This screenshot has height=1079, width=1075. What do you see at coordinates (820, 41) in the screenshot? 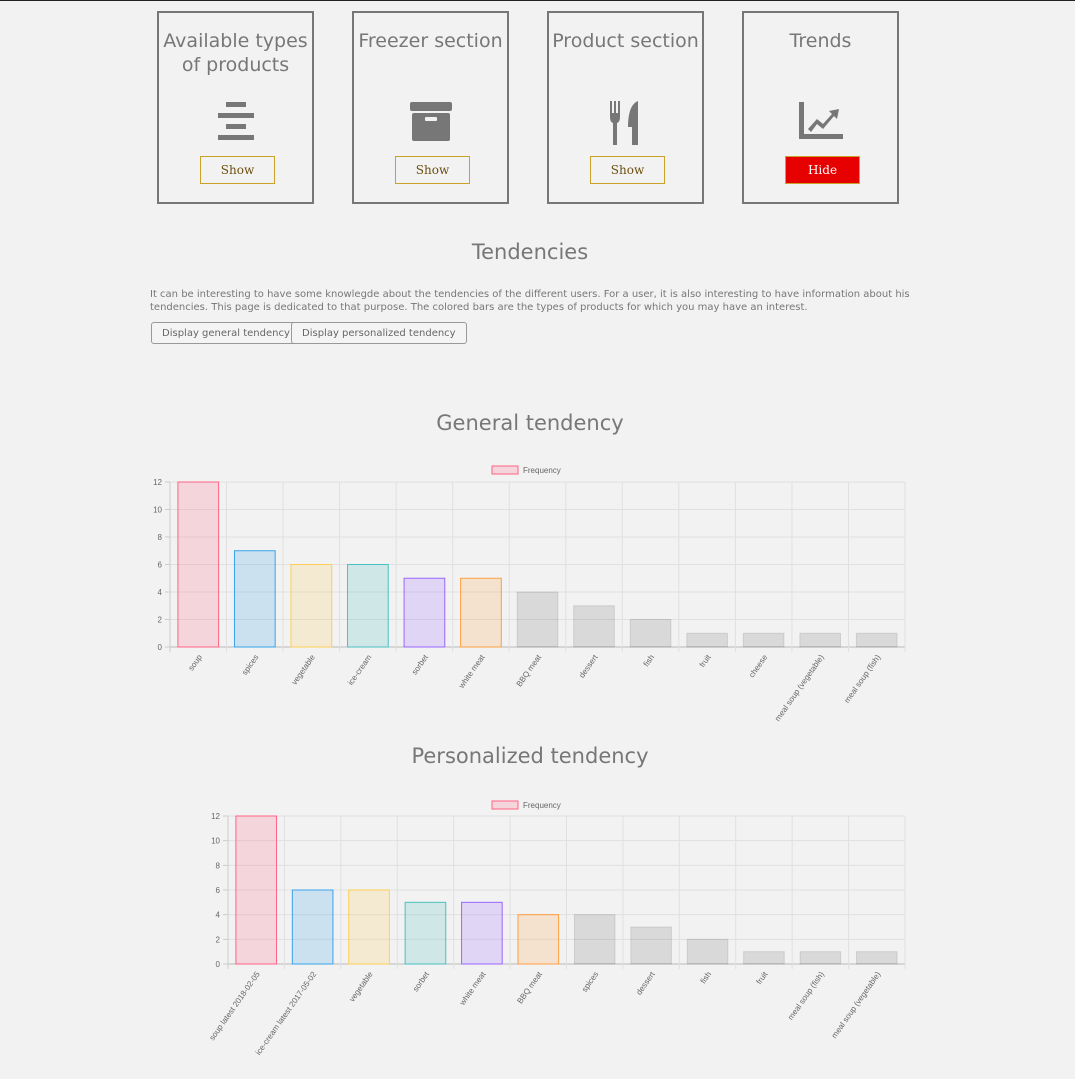
I see `card-title: Trends` at bounding box center [820, 41].